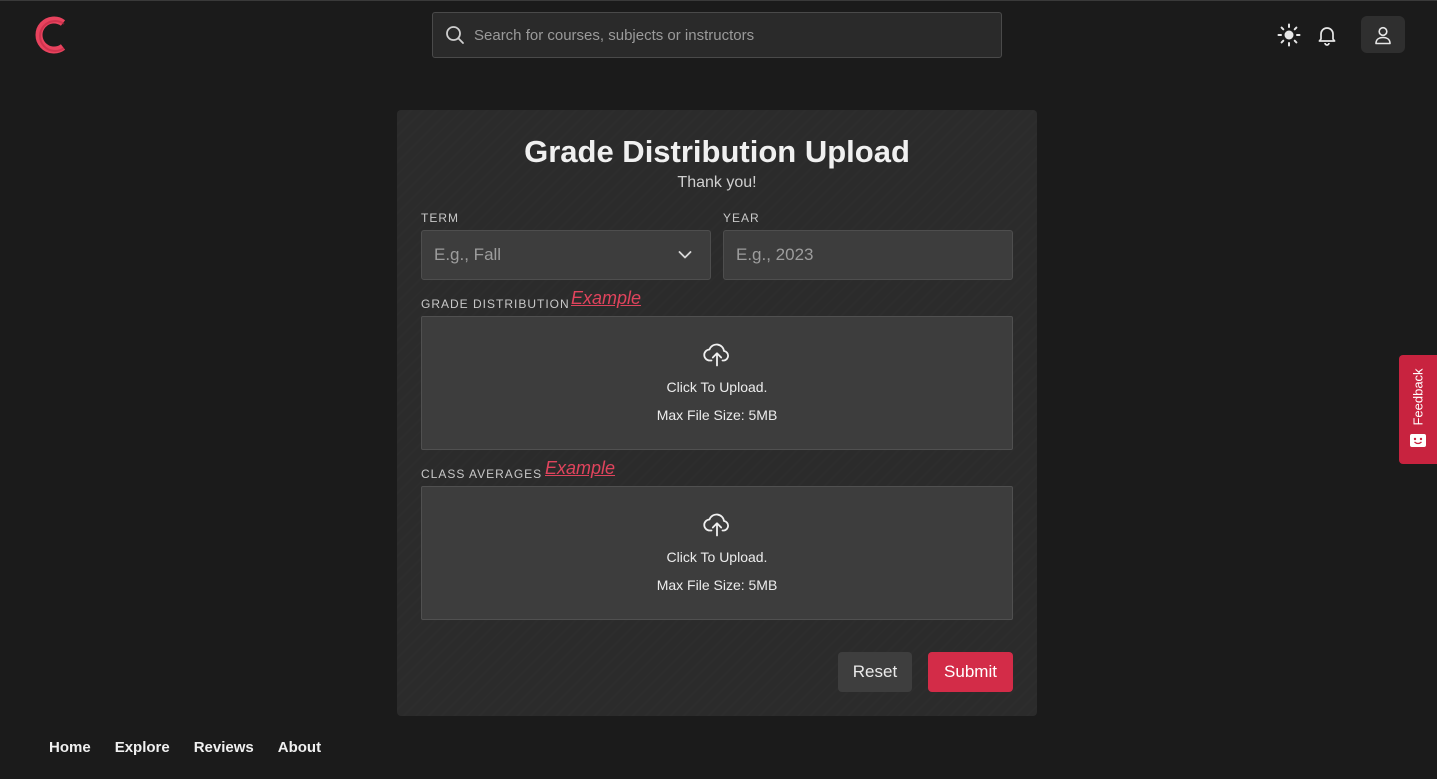 This screenshot has width=1437, height=779. What do you see at coordinates (875, 672) in the screenshot?
I see `reset-button: Reset` at bounding box center [875, 672].